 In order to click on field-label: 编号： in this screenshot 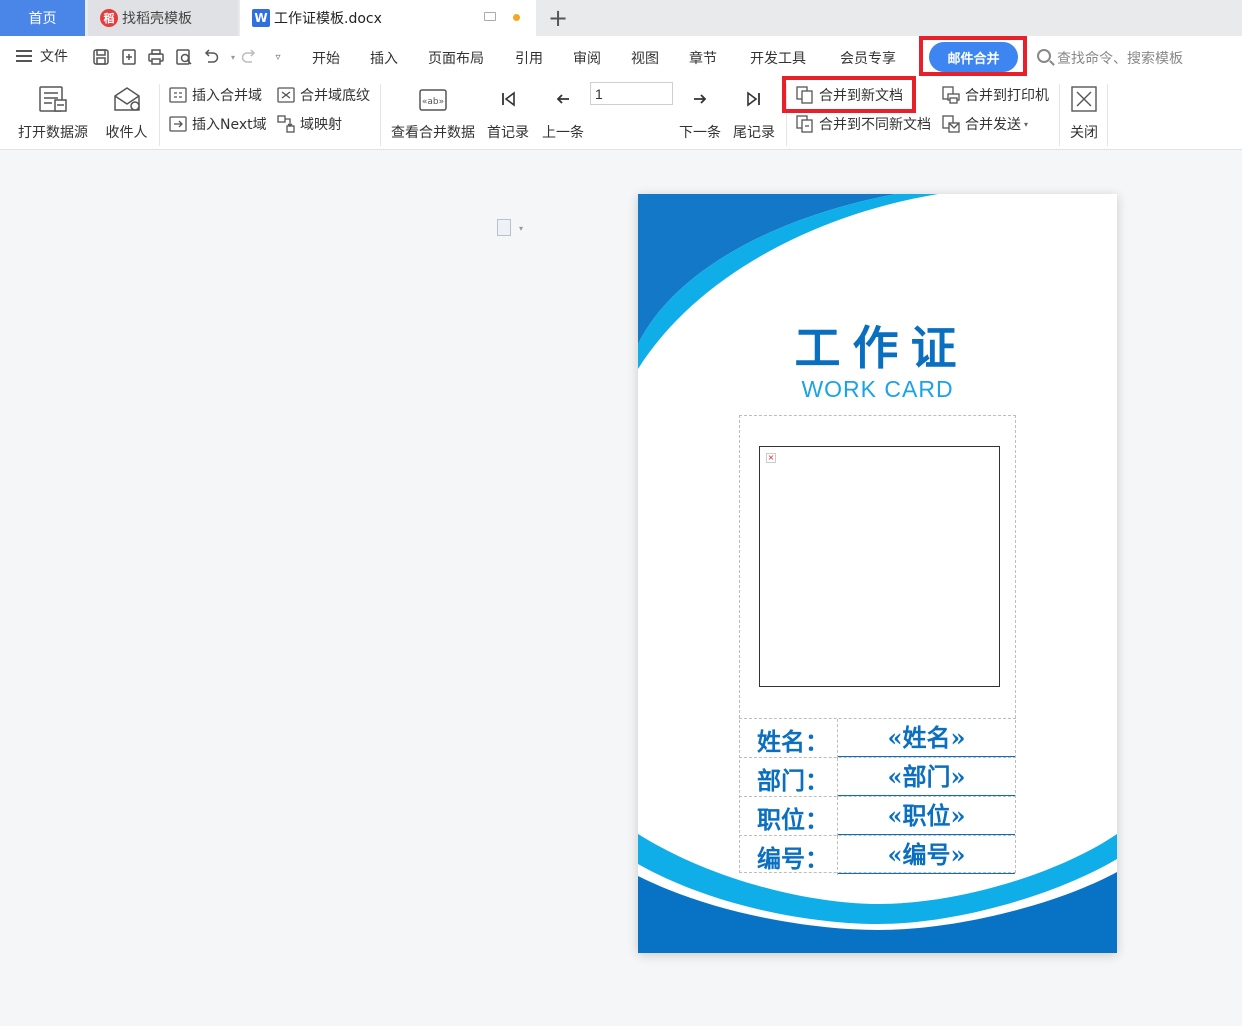, I will do `click(793, 858)`.